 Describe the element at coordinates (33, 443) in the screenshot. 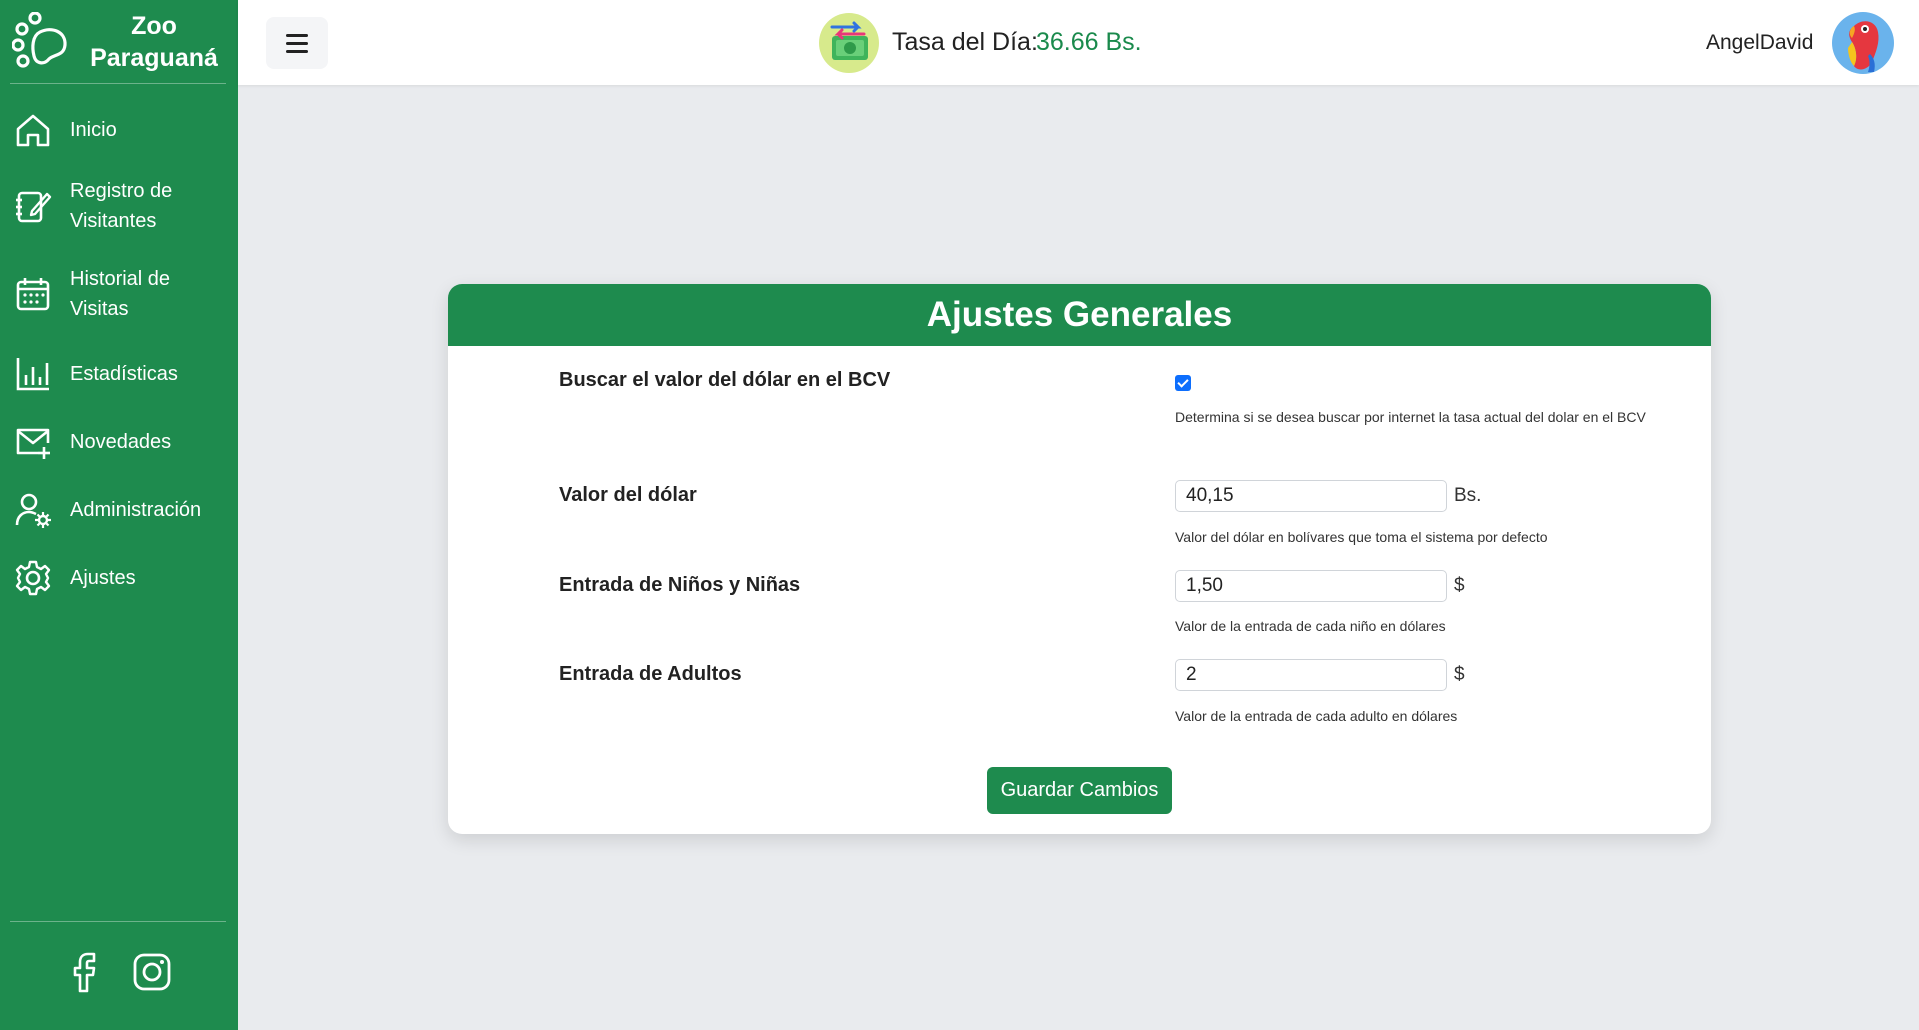

I see `mail-plus-icon` at that location.